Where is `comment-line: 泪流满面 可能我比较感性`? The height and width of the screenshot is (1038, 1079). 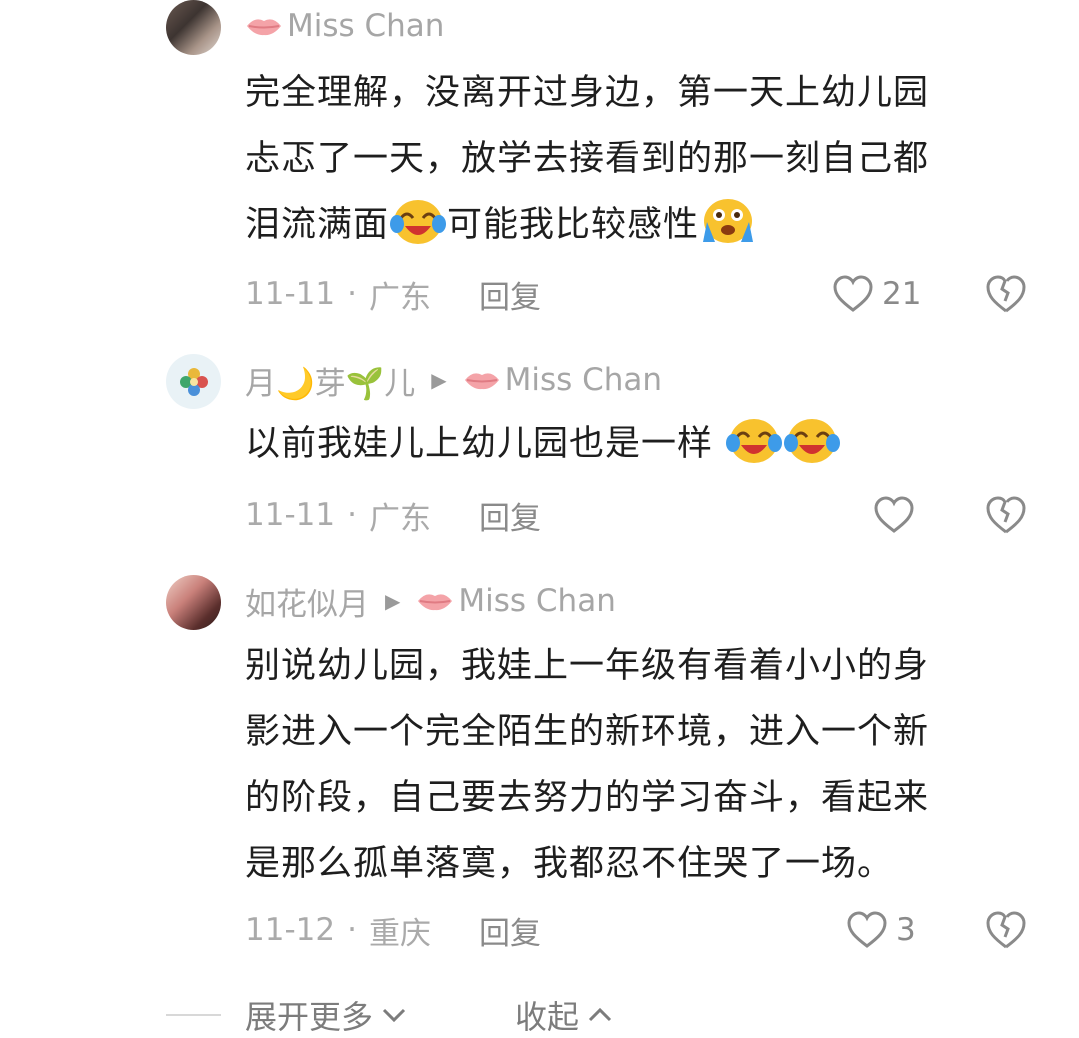
comment-line: 泪流满面 可能我比较感性 is located at coordinates (640, 225).